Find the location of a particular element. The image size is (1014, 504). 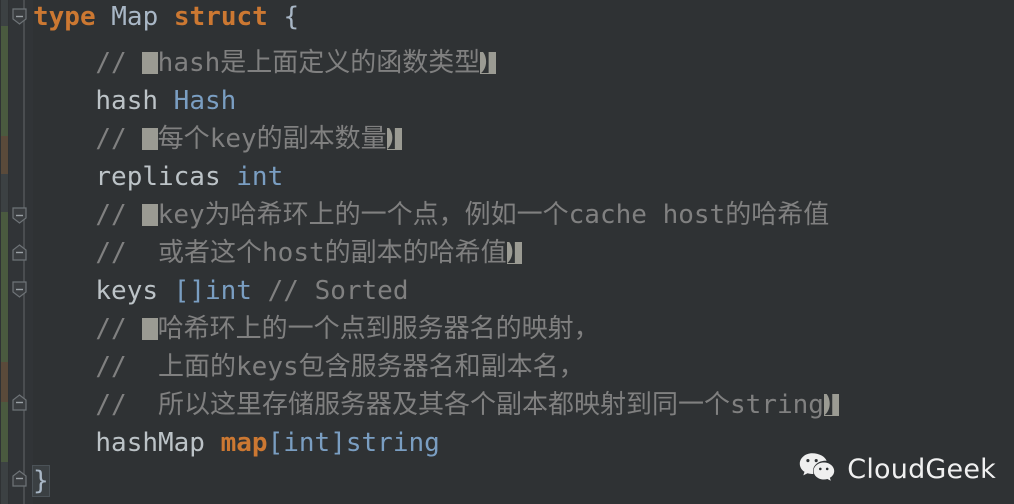

code-line: } is located at coordinates (41, 481).